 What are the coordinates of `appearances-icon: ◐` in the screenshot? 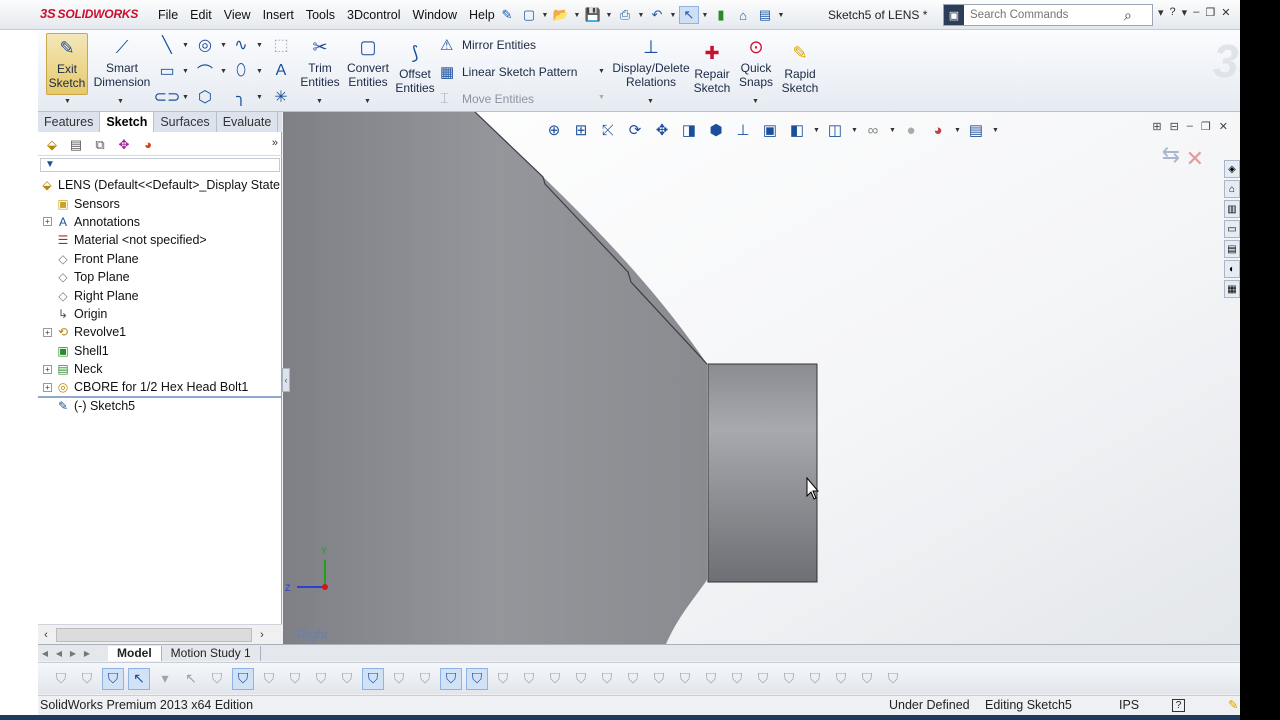 It's located at (1232, 269).